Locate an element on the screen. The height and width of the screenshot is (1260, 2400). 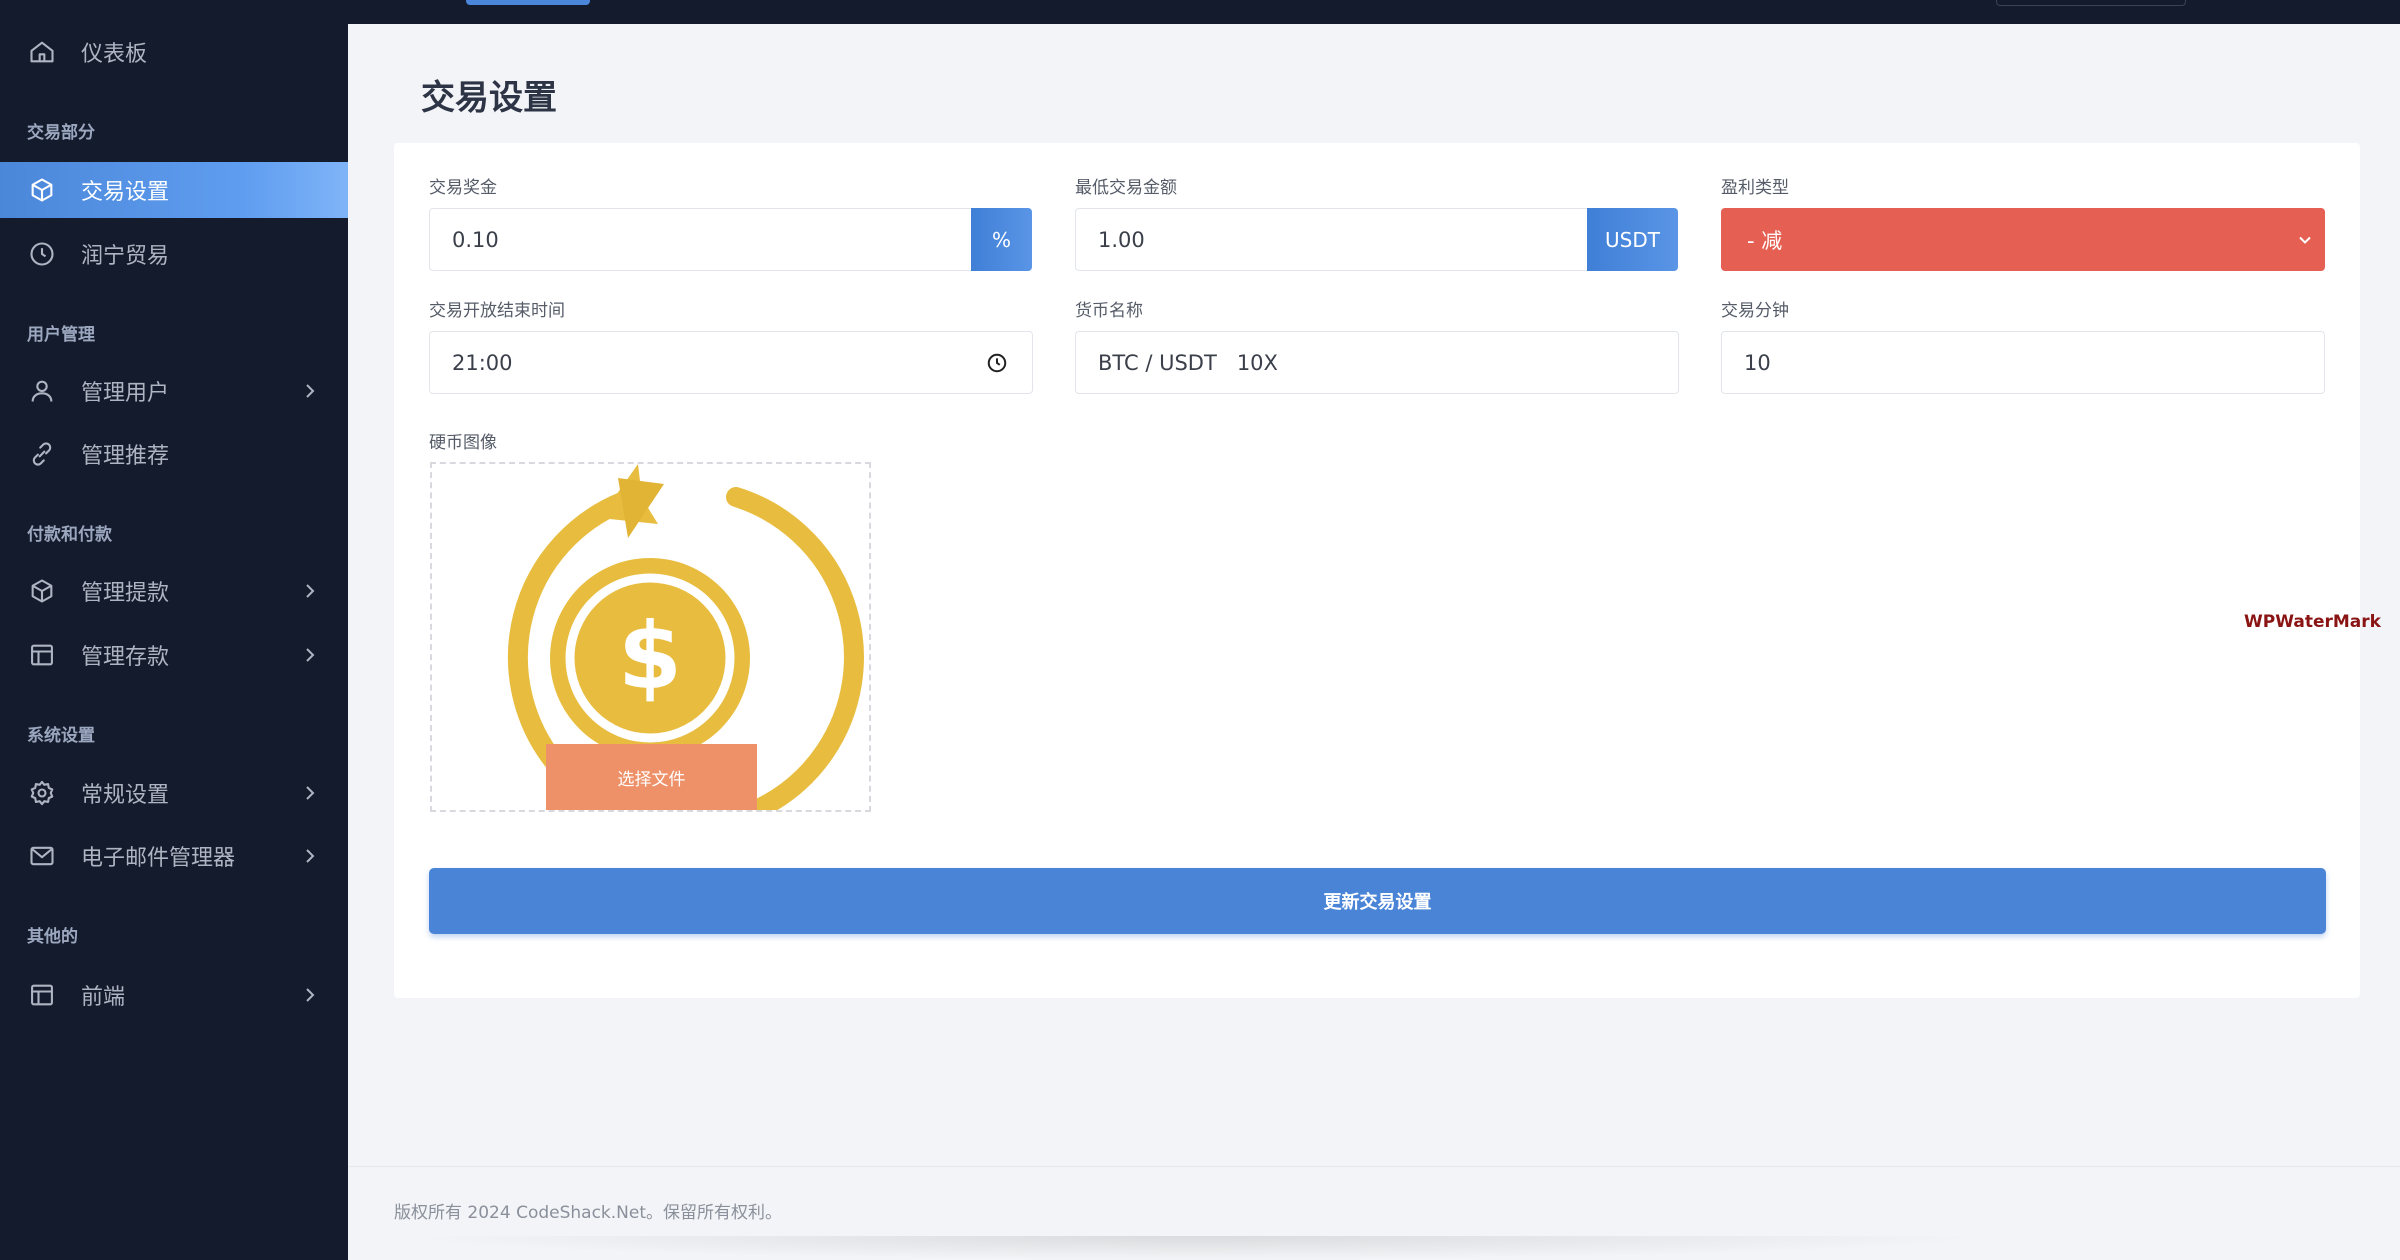
top-bar is located at coordinates (1374, 12).